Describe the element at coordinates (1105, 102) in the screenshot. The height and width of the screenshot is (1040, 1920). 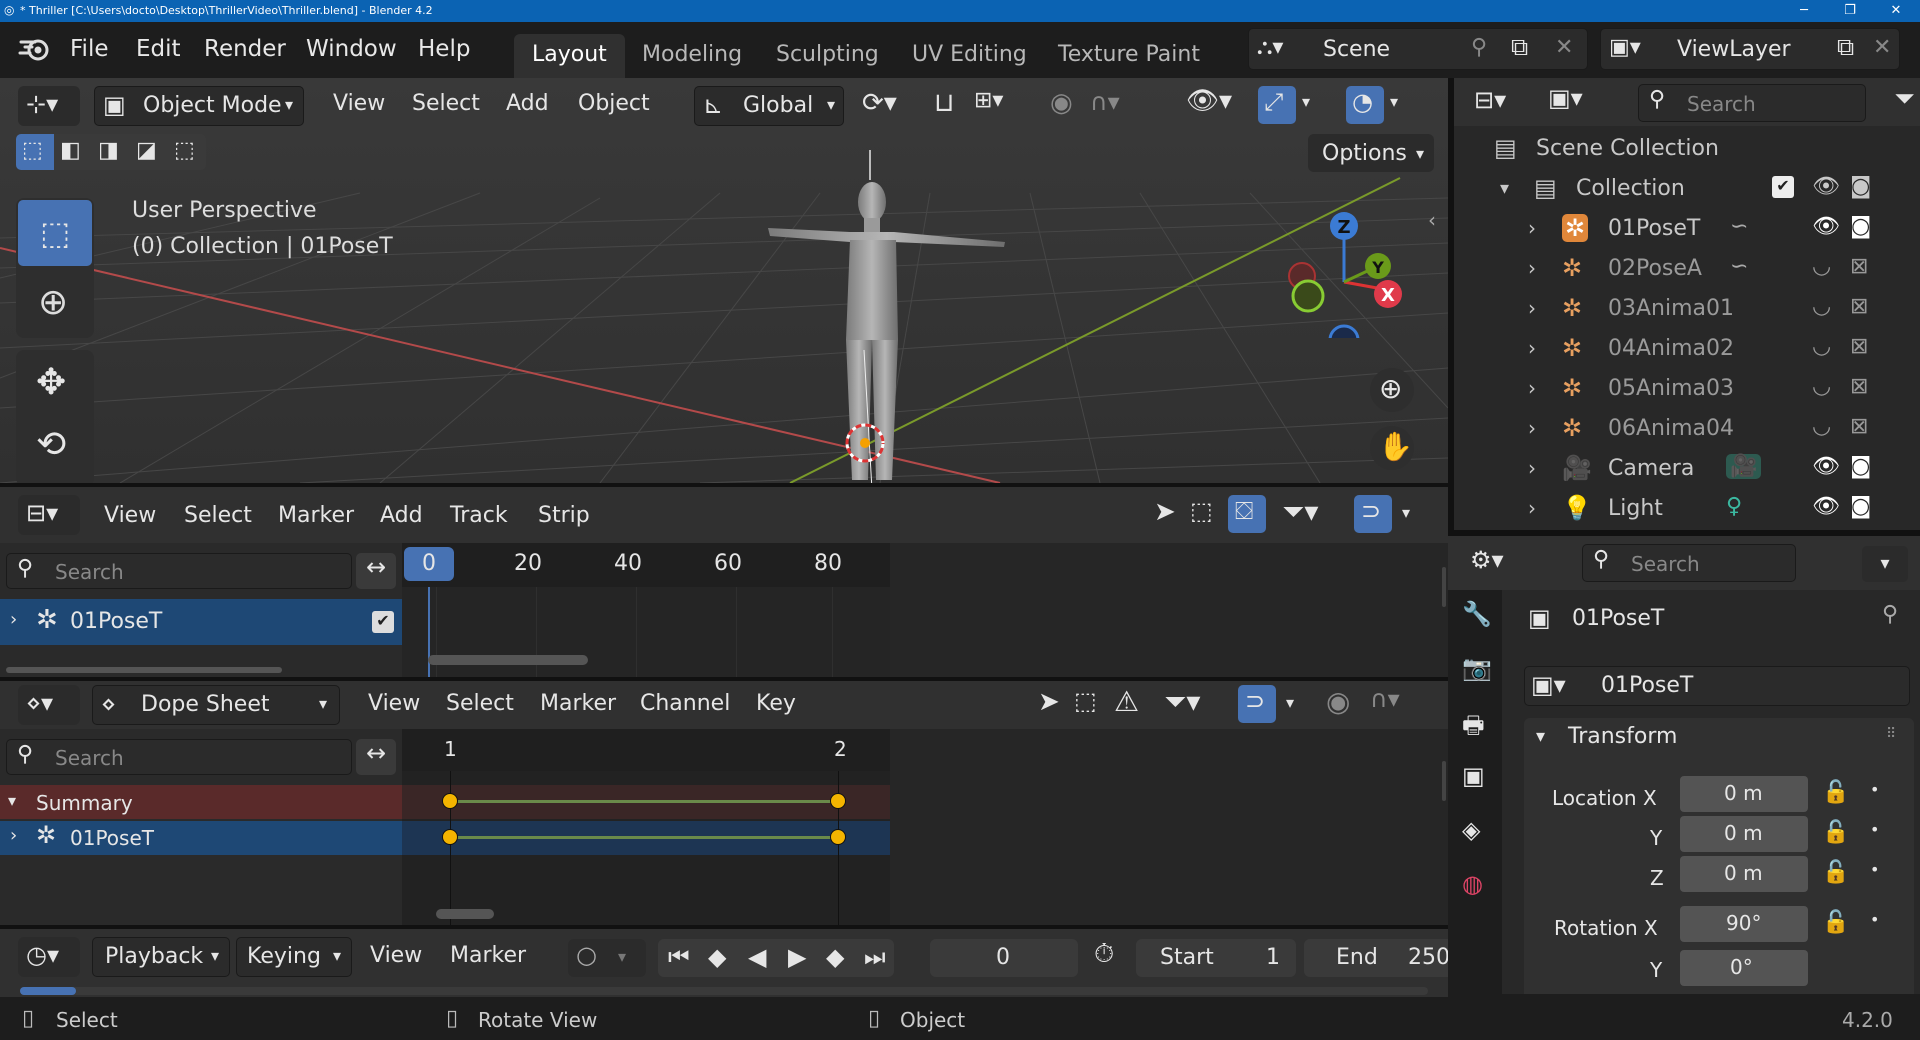
I see `falloff-icon: ∩▾` at that location.